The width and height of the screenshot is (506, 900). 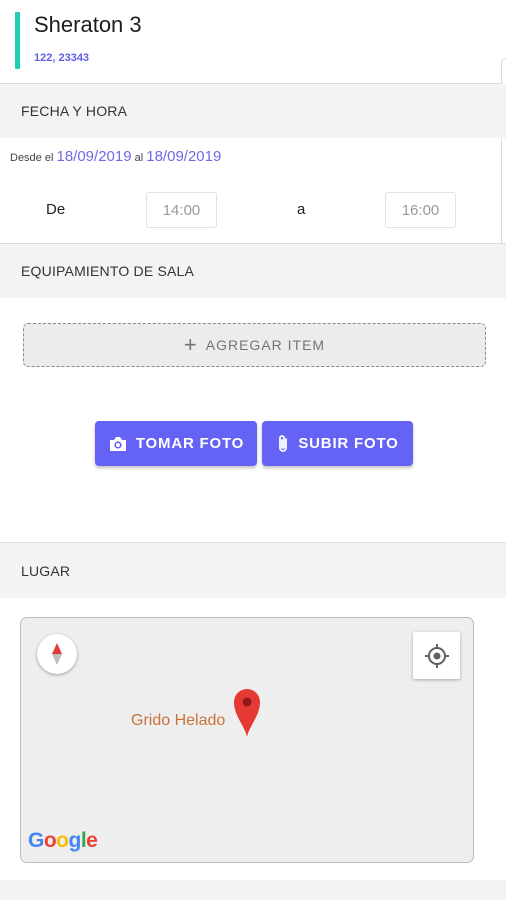 What do you see at coordinates (88, 24) in the screenshot?
I see `page-title: Sheraton 3` at bounding box center [88, 24].